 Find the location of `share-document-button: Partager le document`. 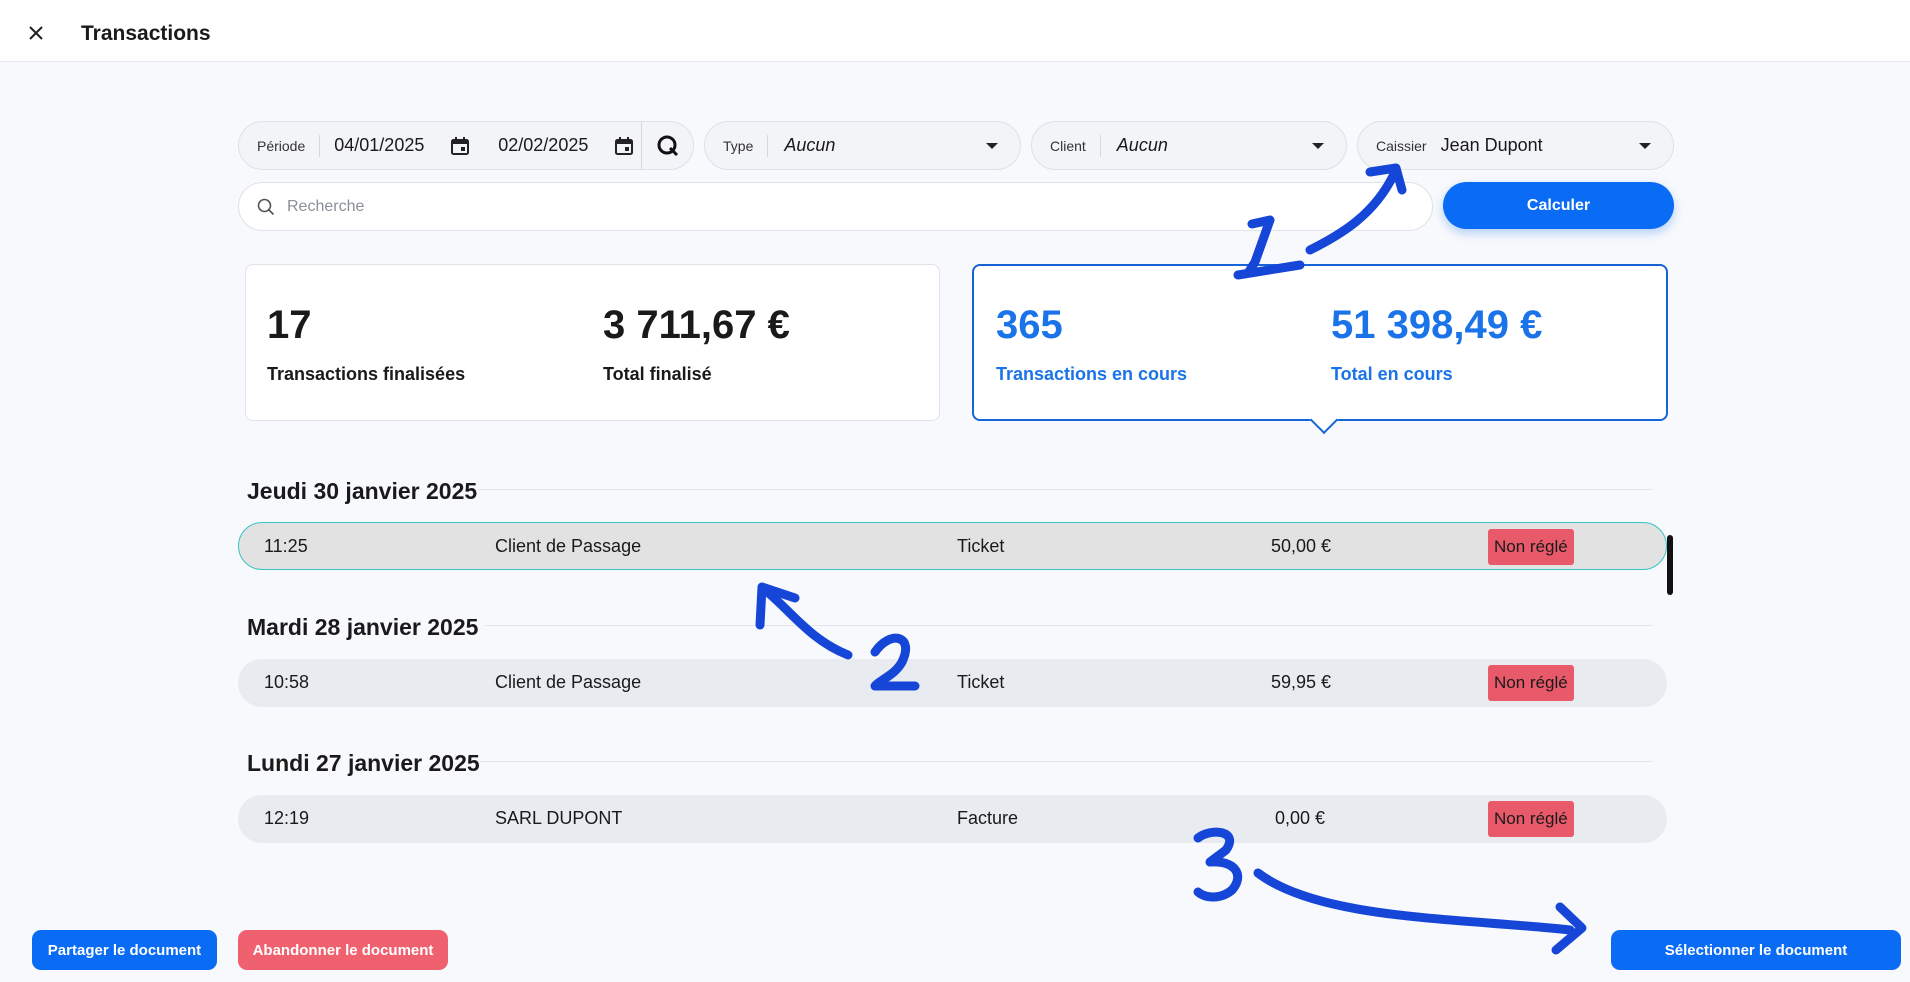

share-document-button: Partager le document is located at coordinates (124, 950).